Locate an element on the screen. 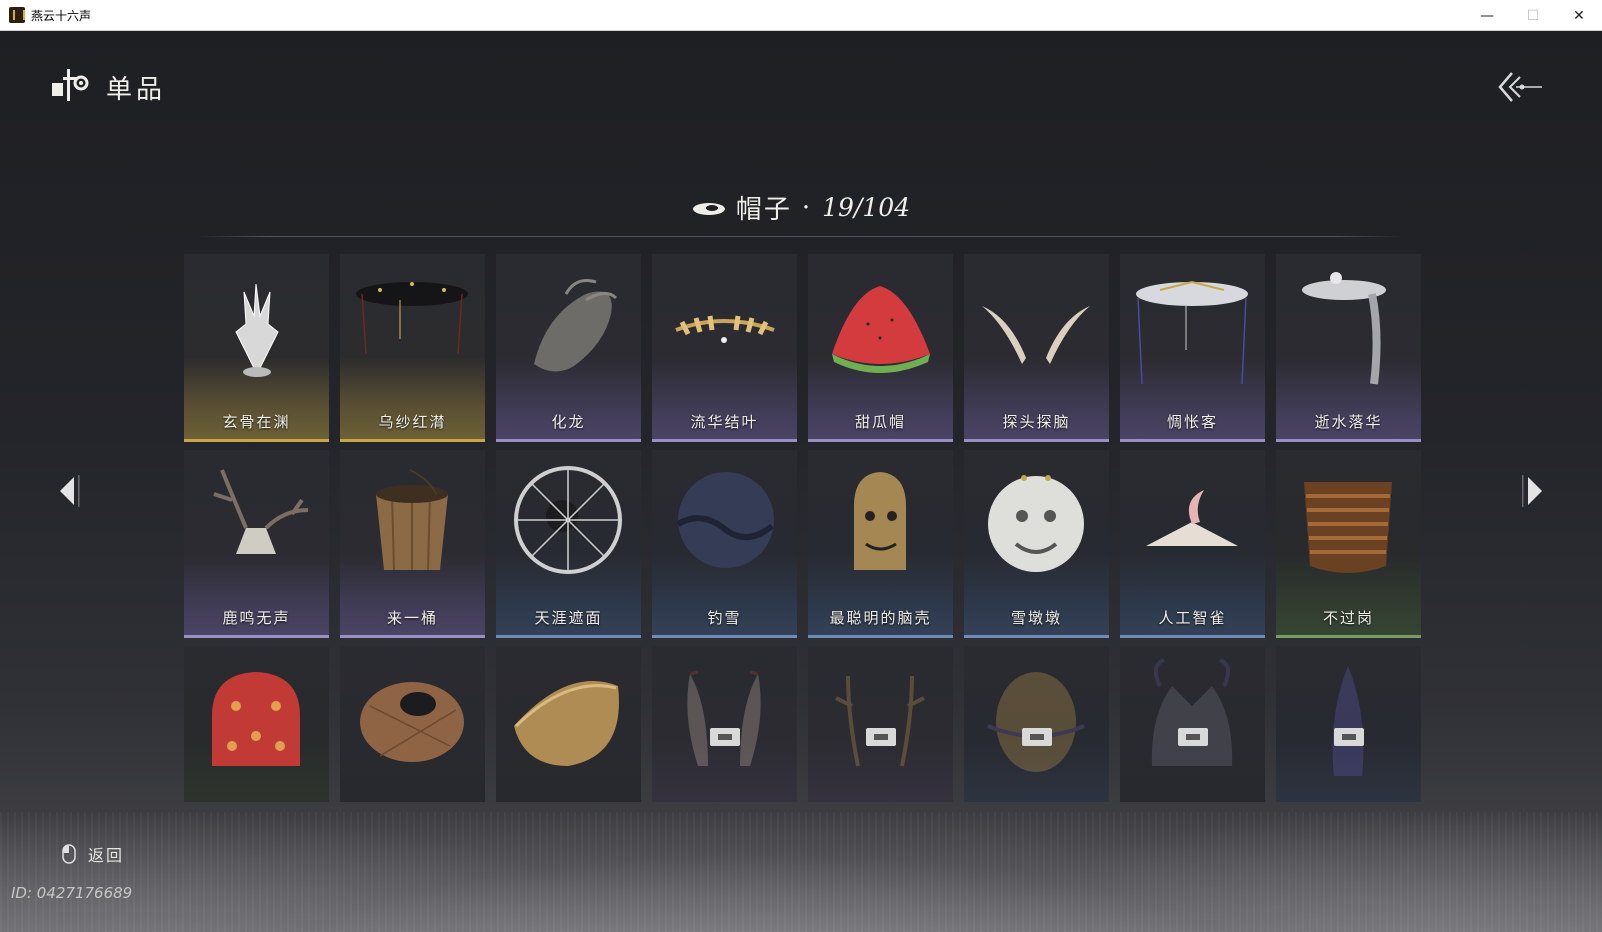 The width and height of the screenshot is (1602, 932). deer-skull-icon is located at coordinates (261, 511).